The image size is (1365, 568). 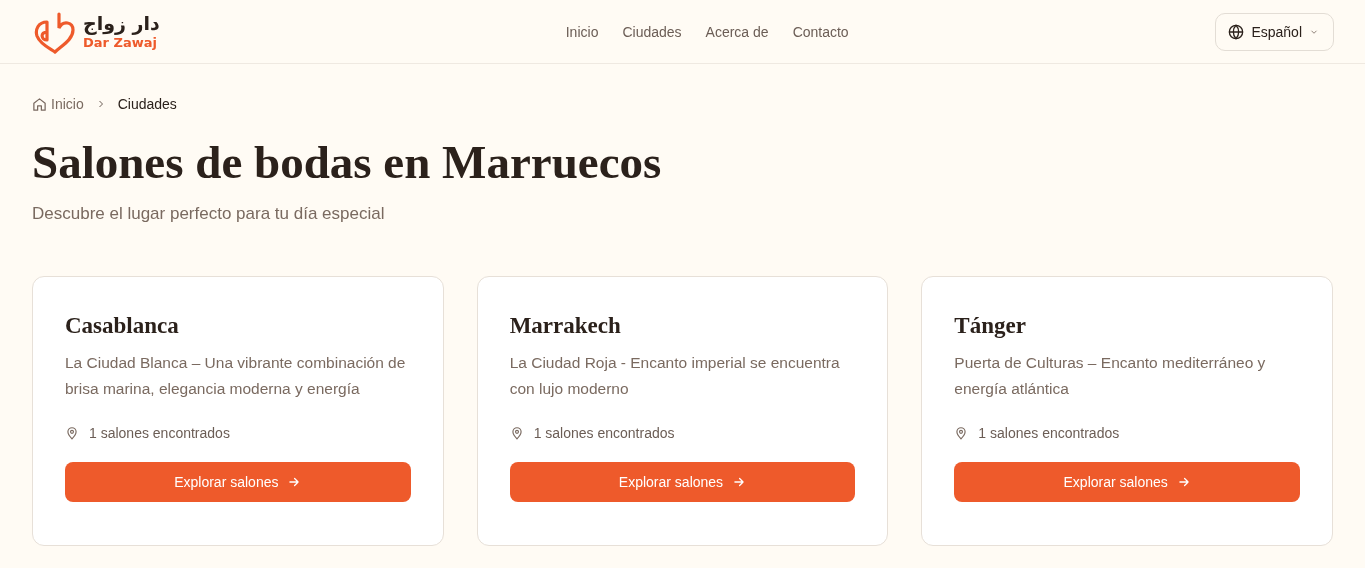 I want to click on logo-arabic-text: دار زواج, so click(x=121, y=23).